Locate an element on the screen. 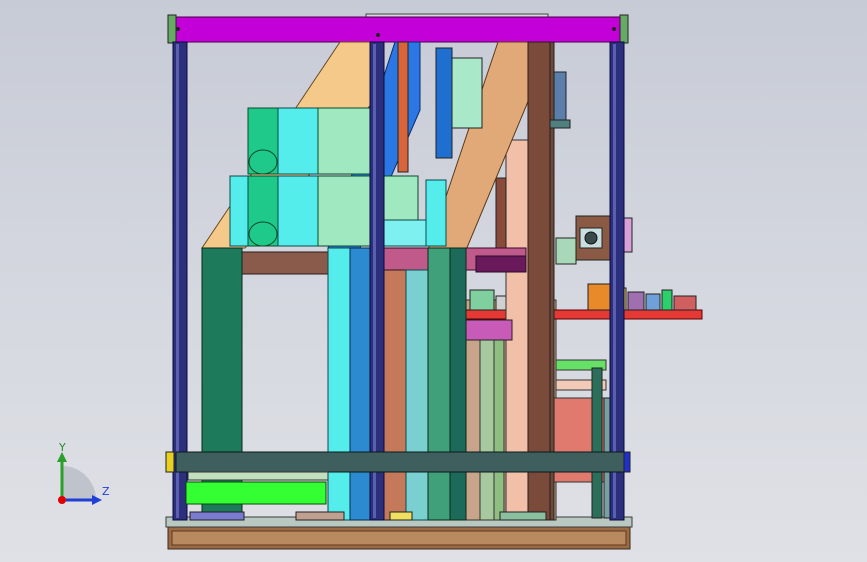 This screenshot has width=867, height=562. base-plate is located at coordinates (399, 533).